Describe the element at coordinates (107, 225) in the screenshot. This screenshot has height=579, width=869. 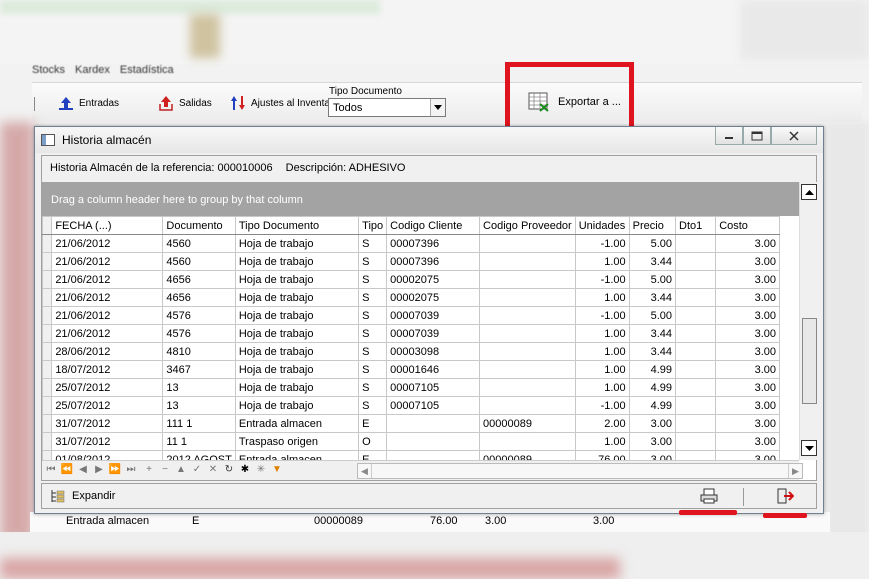
I see `column-header-fecha: FECHA (...)` at that location.